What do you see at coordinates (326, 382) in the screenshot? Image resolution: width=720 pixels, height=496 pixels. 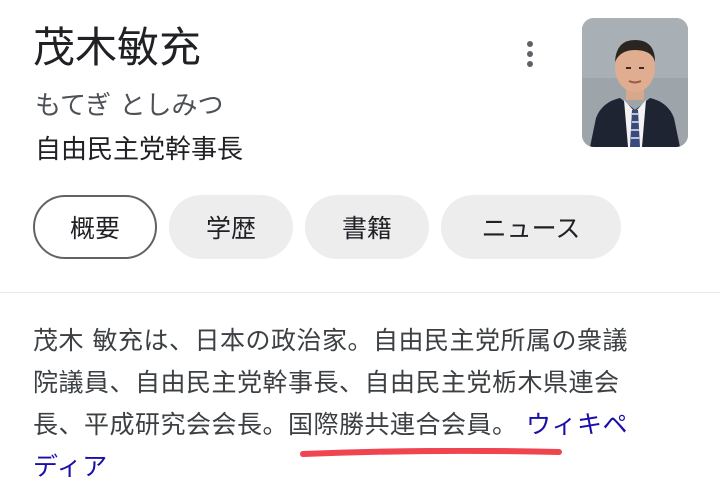 I see `description-line-2: 院議員、自由民主党幹事長、自由民主党栃木県連会` at bounding box center [326, 382].